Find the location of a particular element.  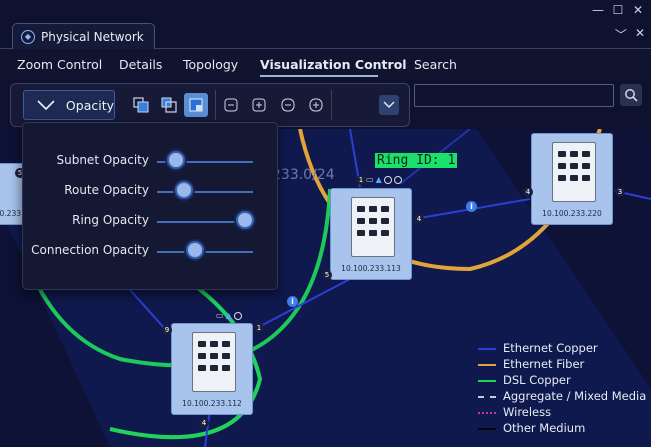

route-opacity-slider: Route Opacity is located at coordinates (150, 191).